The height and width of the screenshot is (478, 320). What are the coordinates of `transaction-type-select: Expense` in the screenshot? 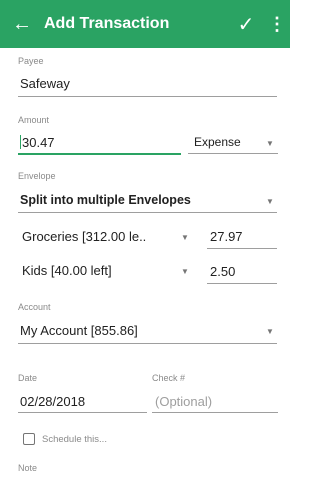 It's located at (217, 142).